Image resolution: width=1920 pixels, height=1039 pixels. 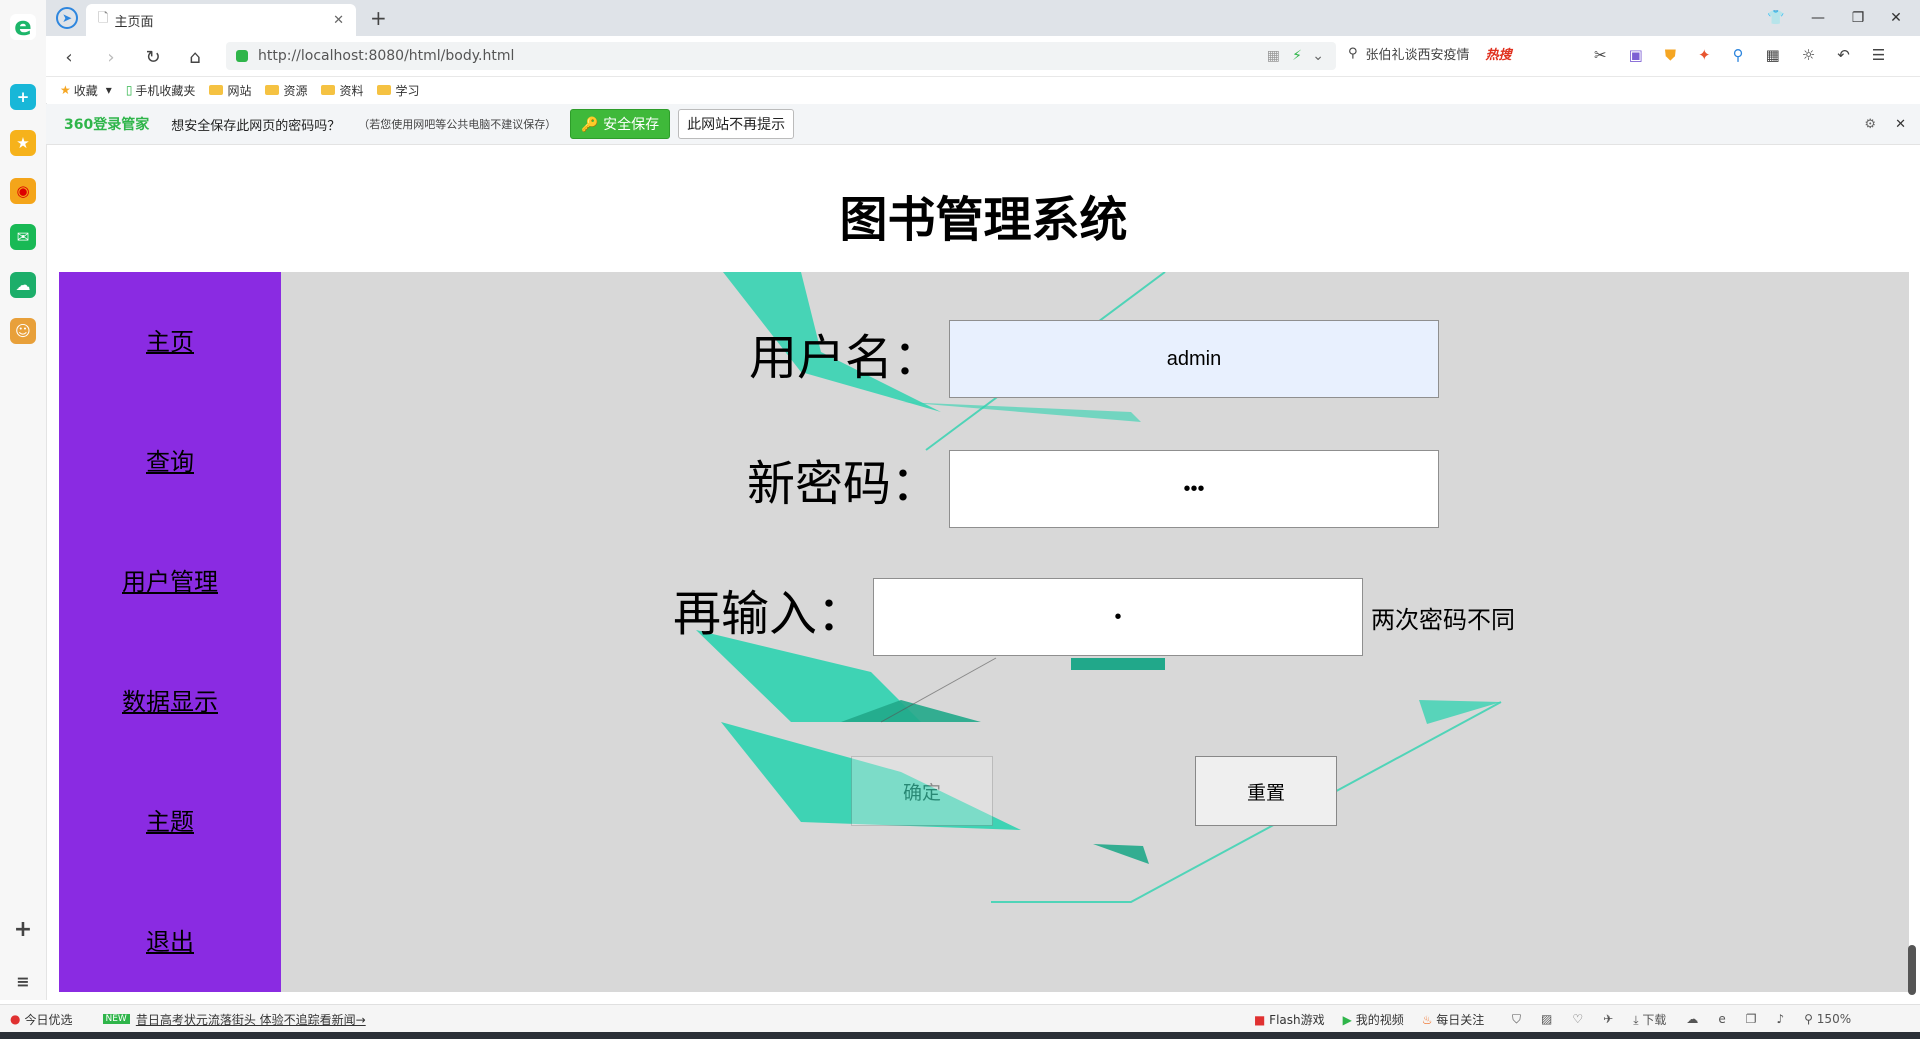 I want to click on image-icon: ▨, so click(x=1546, y=1019).